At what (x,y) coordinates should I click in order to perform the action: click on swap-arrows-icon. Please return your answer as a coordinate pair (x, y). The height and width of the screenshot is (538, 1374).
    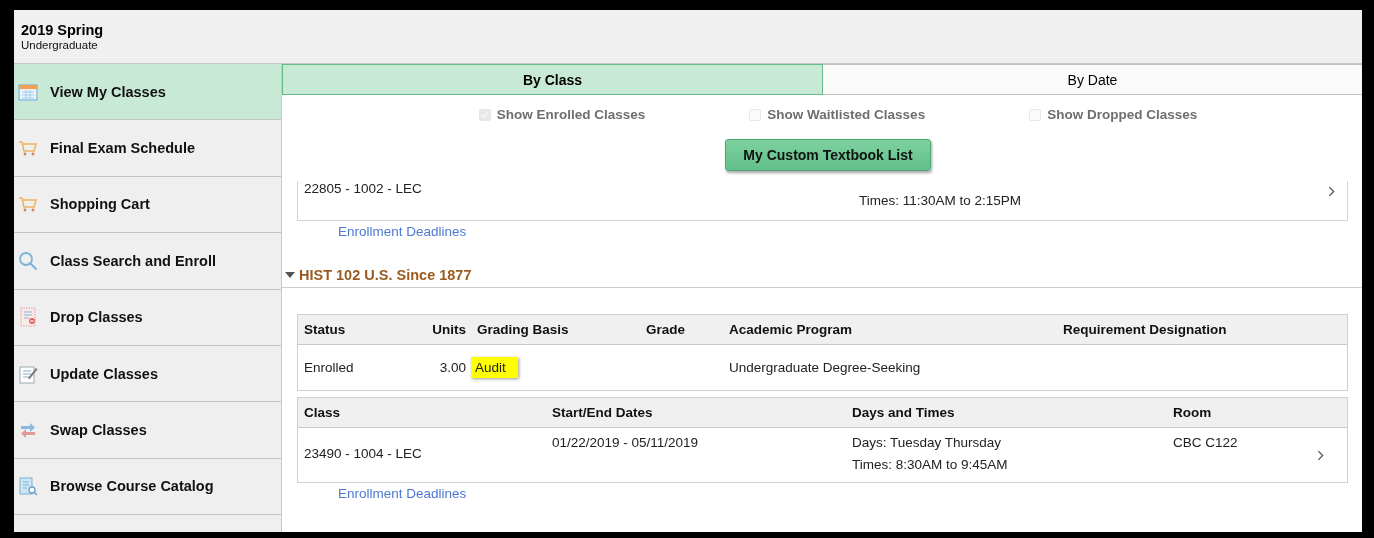
    Looking at the image, I should click on (28, 430).